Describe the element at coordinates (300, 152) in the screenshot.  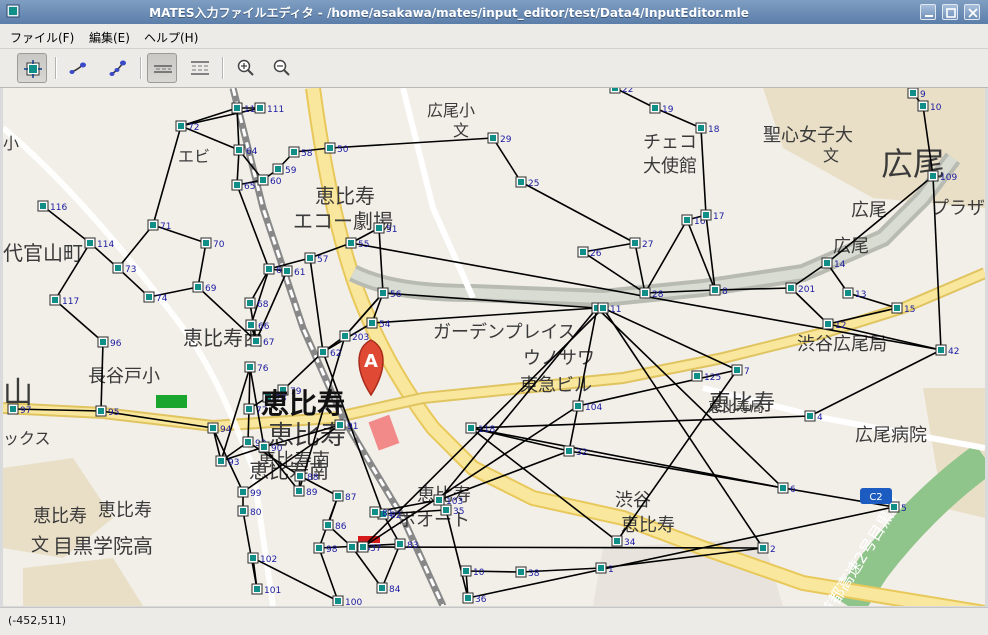
I see `road-node: 58` at that location.